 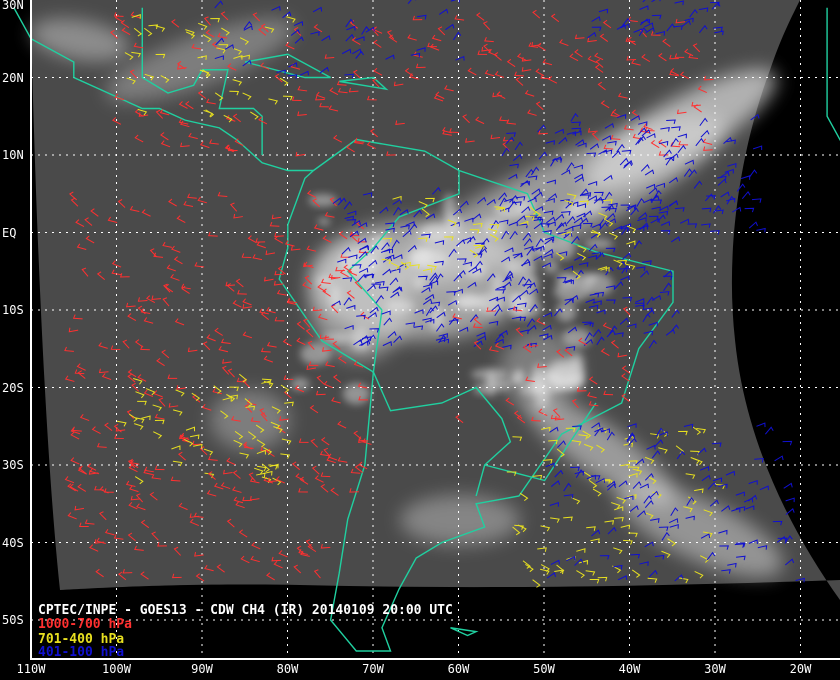 What do you see at coordinates (13, 465) in the screenshot?
I see `lat-label: 30S` at bounding box center [13, 465].